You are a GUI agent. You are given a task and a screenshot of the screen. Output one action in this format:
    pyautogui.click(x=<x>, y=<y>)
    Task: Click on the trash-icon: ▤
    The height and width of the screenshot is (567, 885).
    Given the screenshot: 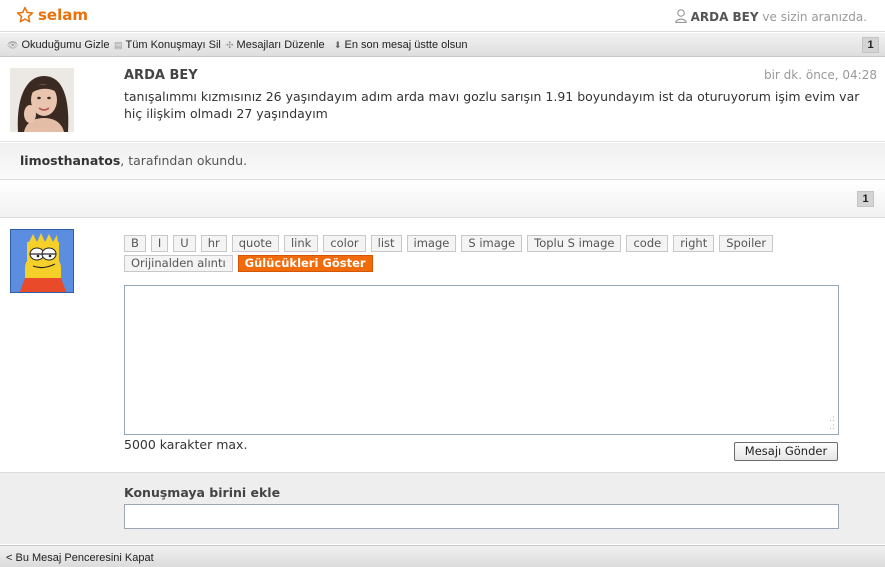 What is the action you would take?
    pyautogui.click(x=118, y=45)
    